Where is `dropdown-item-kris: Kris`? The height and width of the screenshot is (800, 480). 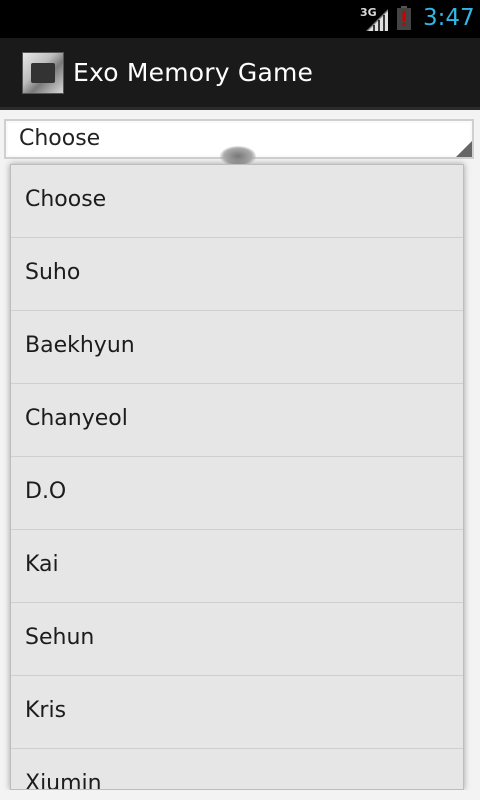 dropdown-item-kris: Kris is located at coordinates (237, 712).